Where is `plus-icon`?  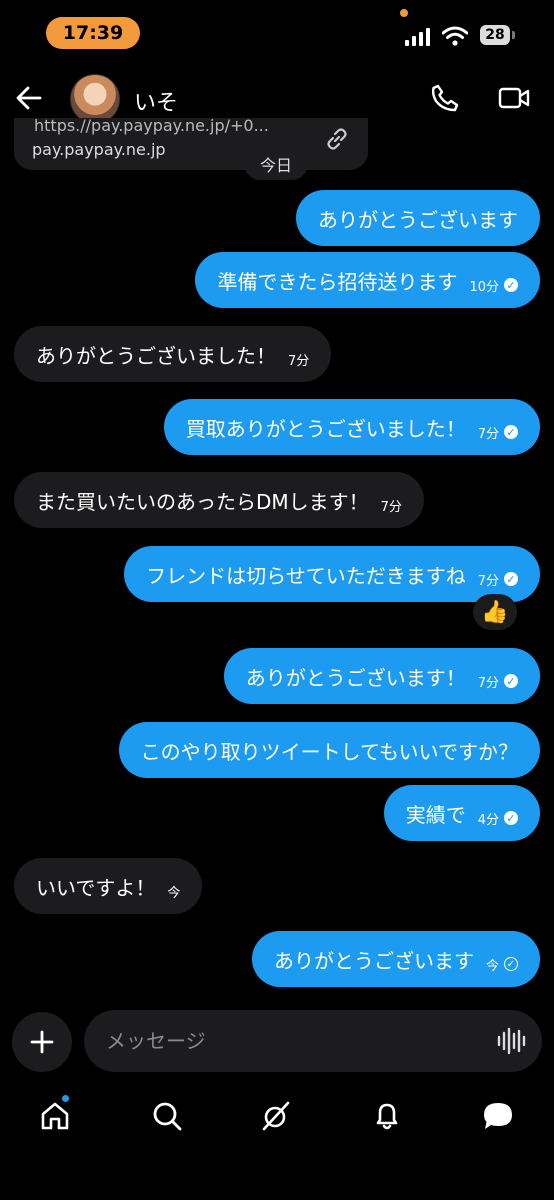
plus-icon is located at coordinates (42, 1042).